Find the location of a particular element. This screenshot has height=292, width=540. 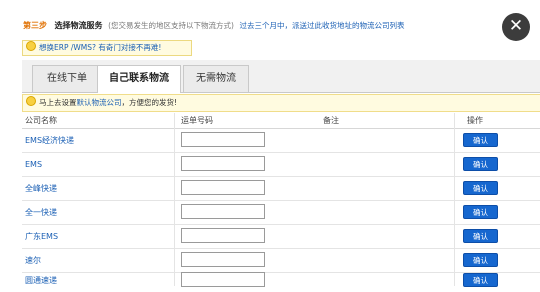

step-number: 第三步 is located at coordinates (35, 25).